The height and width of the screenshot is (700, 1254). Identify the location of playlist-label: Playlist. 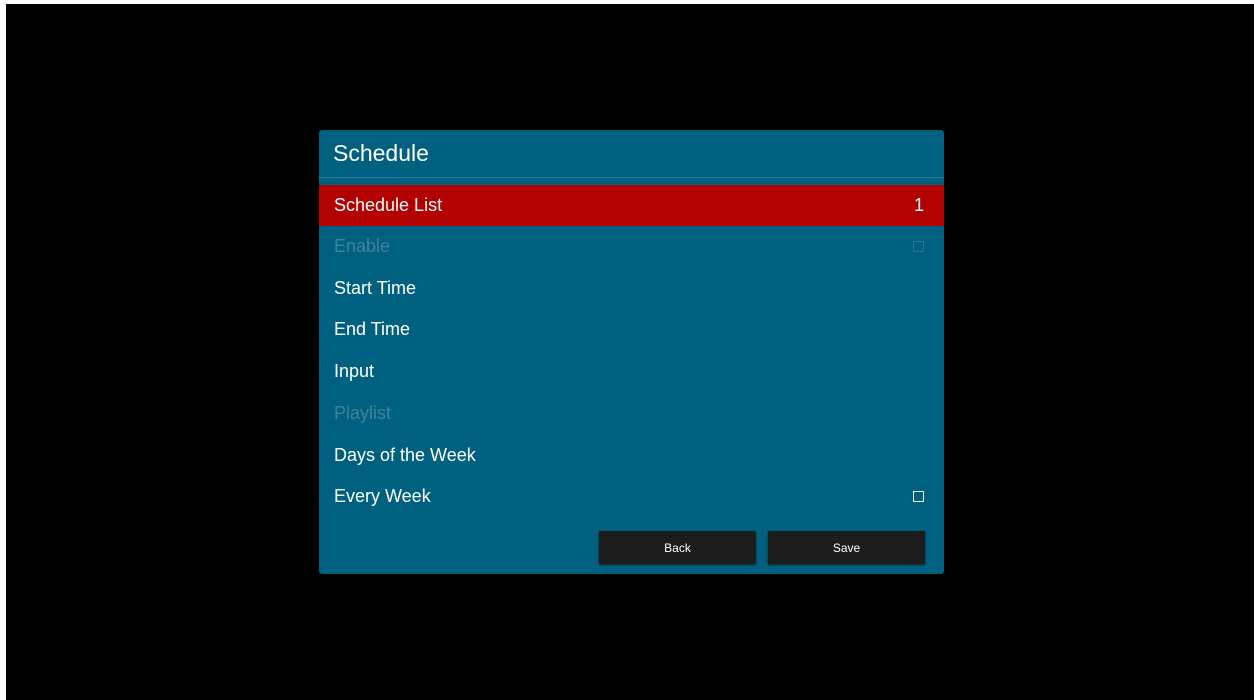
(363, 413).